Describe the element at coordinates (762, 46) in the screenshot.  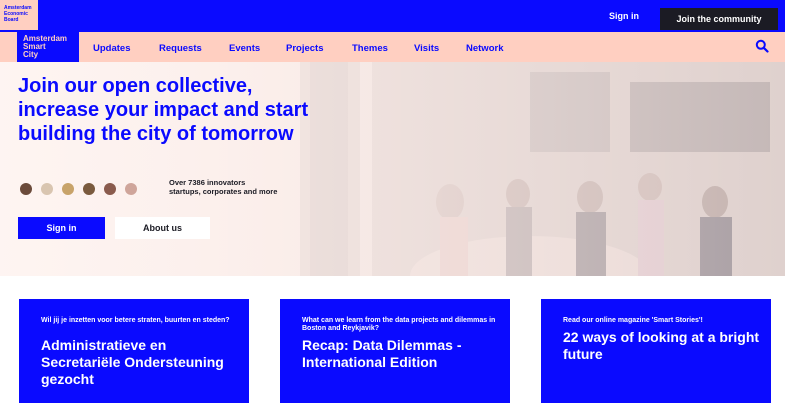
I see `search-icon` at that location.